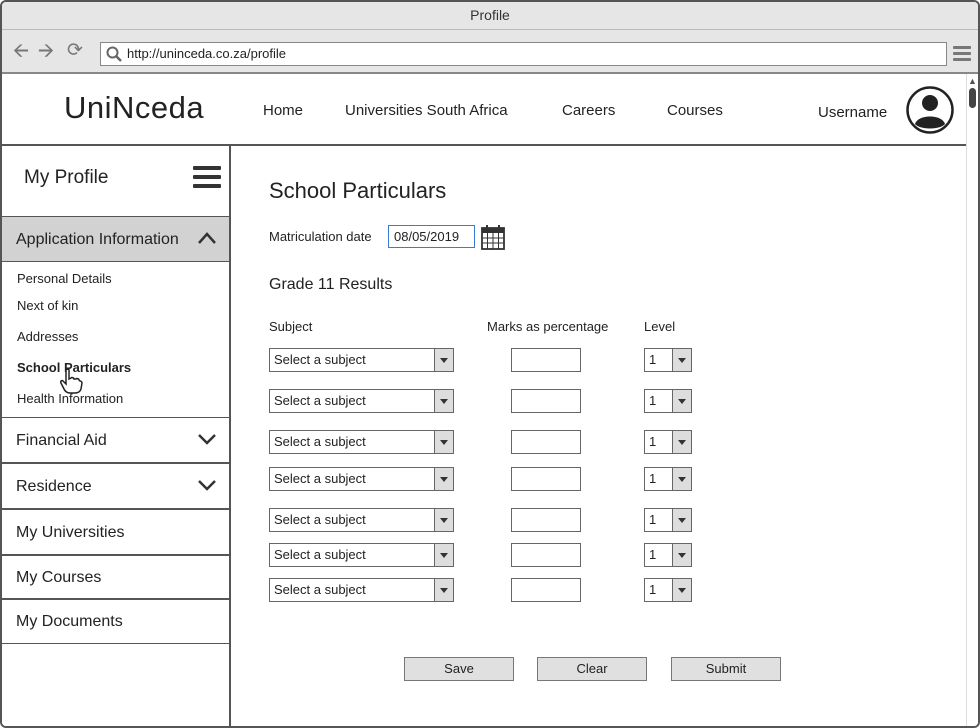 This screenshot has height=728, width=980. What do you see at coordinates (431, 236) in the screenshot?
I see `matric-date-input: 08/05/2019` at bounding box center [431, 236].